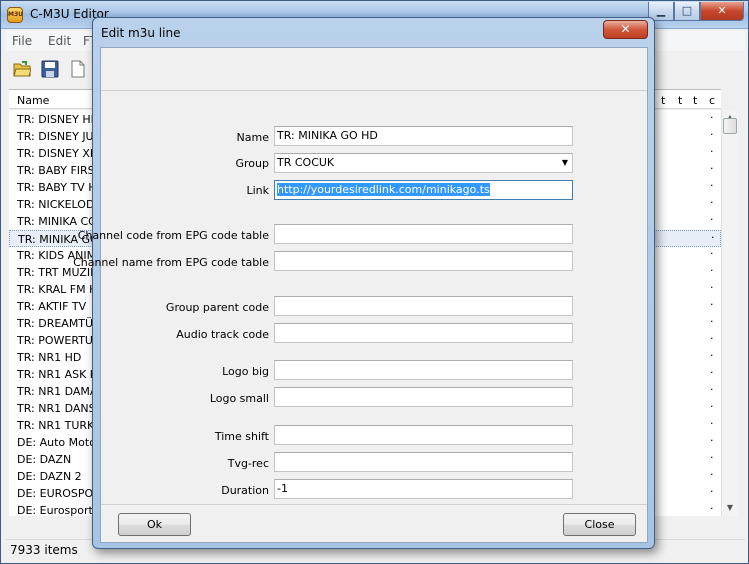 This screenshot has height=564, width=749. I want to click on logo-small-label: Logo small, so click(239, 398).